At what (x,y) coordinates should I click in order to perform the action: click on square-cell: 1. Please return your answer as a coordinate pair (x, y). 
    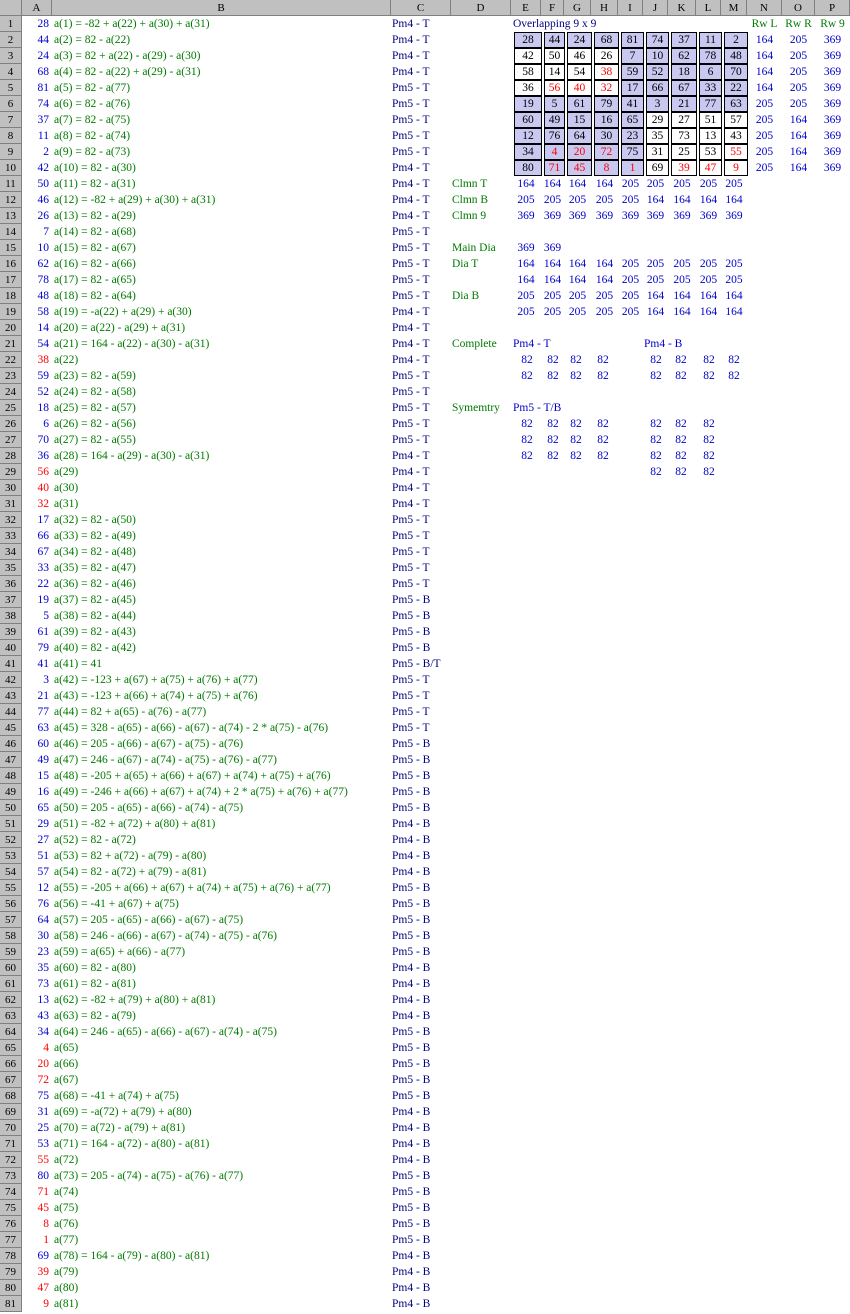
    Looking at the image, I should click on (632, 168).